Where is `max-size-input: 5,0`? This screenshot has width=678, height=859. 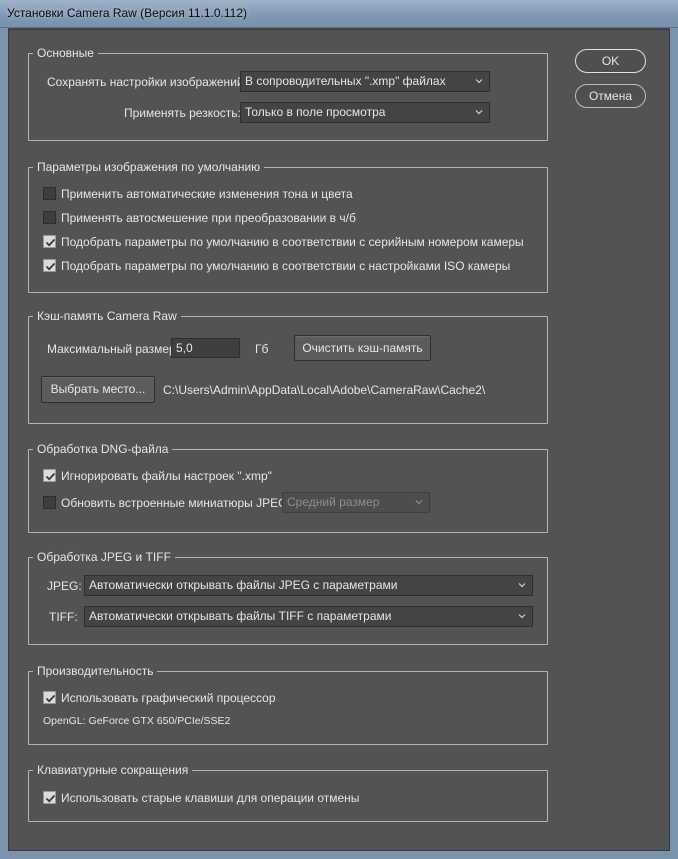
max-size-input: 5,0 is located at coordinates (205, 348).